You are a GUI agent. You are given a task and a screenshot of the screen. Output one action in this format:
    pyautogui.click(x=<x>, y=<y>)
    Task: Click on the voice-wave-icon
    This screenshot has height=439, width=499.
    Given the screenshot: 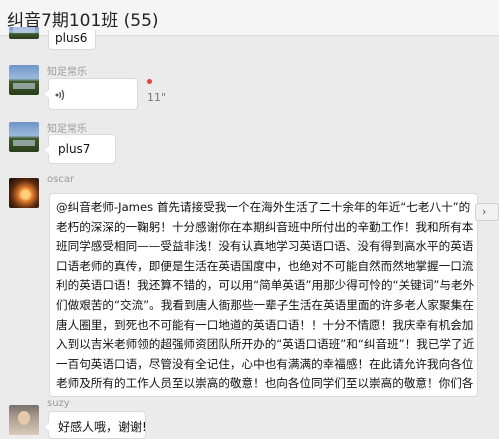 What is the action you would take?
    pyautogui.click(x=60, y=95)
    